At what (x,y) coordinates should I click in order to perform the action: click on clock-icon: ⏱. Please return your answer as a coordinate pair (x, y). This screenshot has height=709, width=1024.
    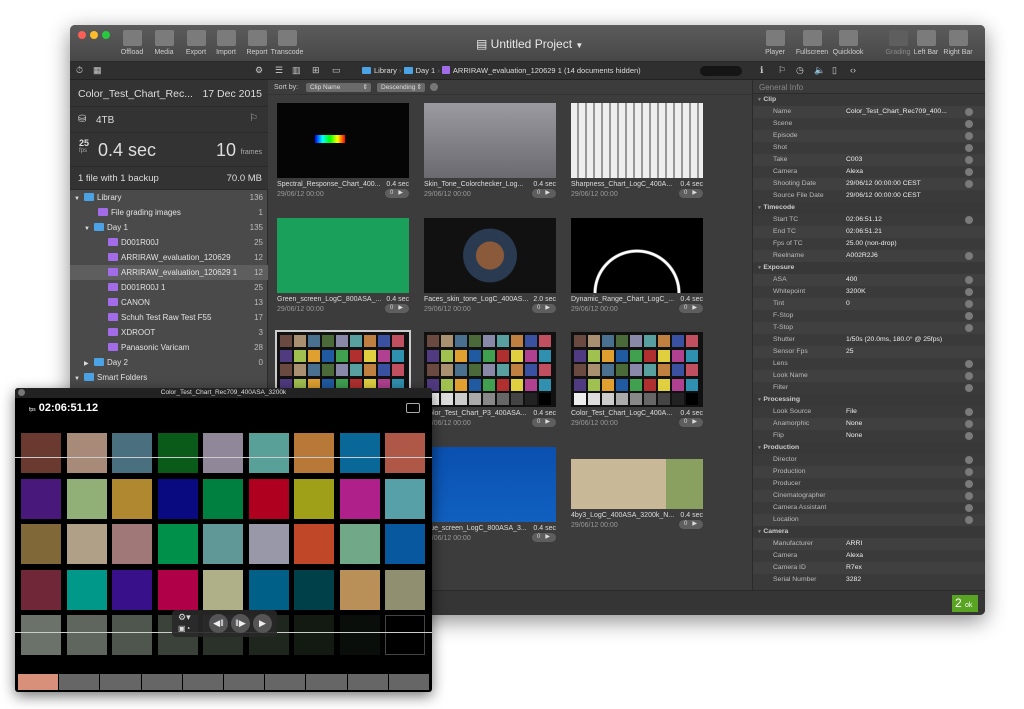
    Looking at the image, I should click on (79, 70).